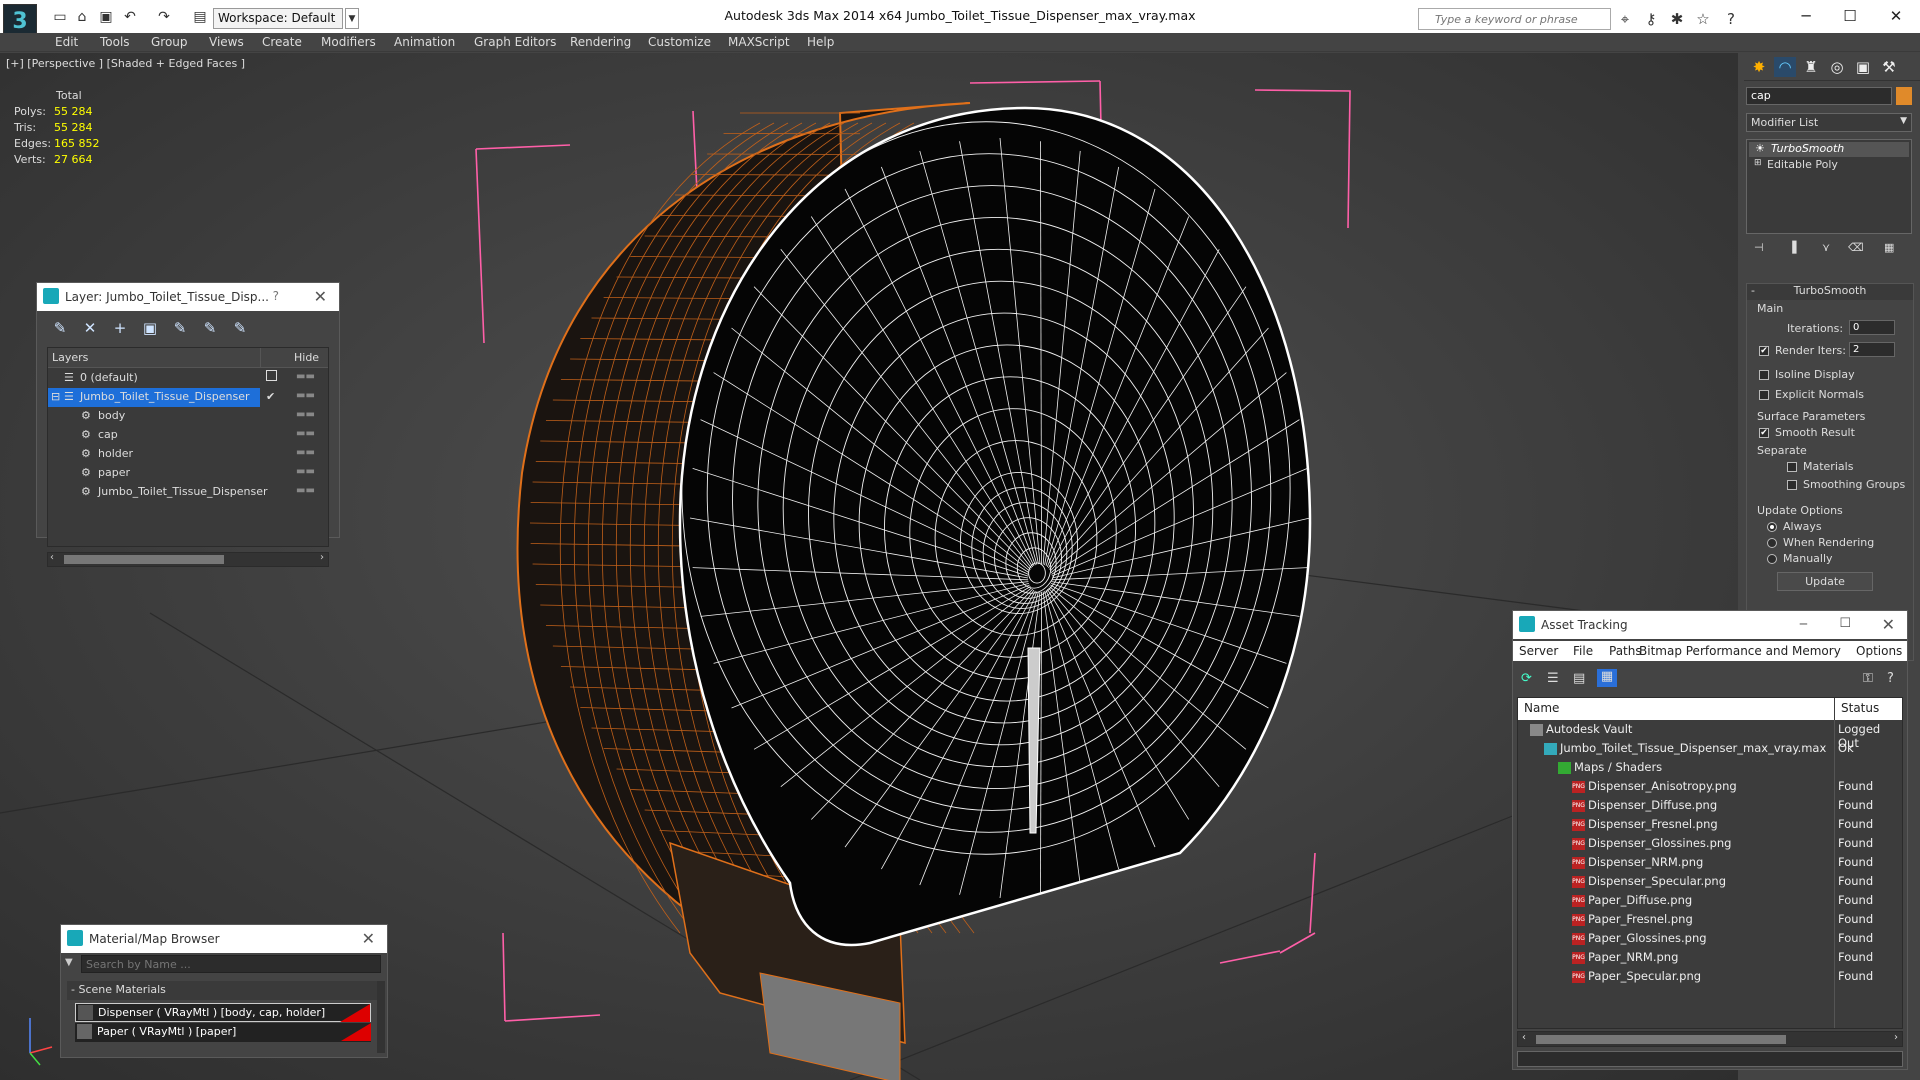  What do you see at coordinates (1829, 165) in the screenshot?
I see `stack-item-editable-poly: ⊞ Editable Poly` at bounding box center [1829, 165].